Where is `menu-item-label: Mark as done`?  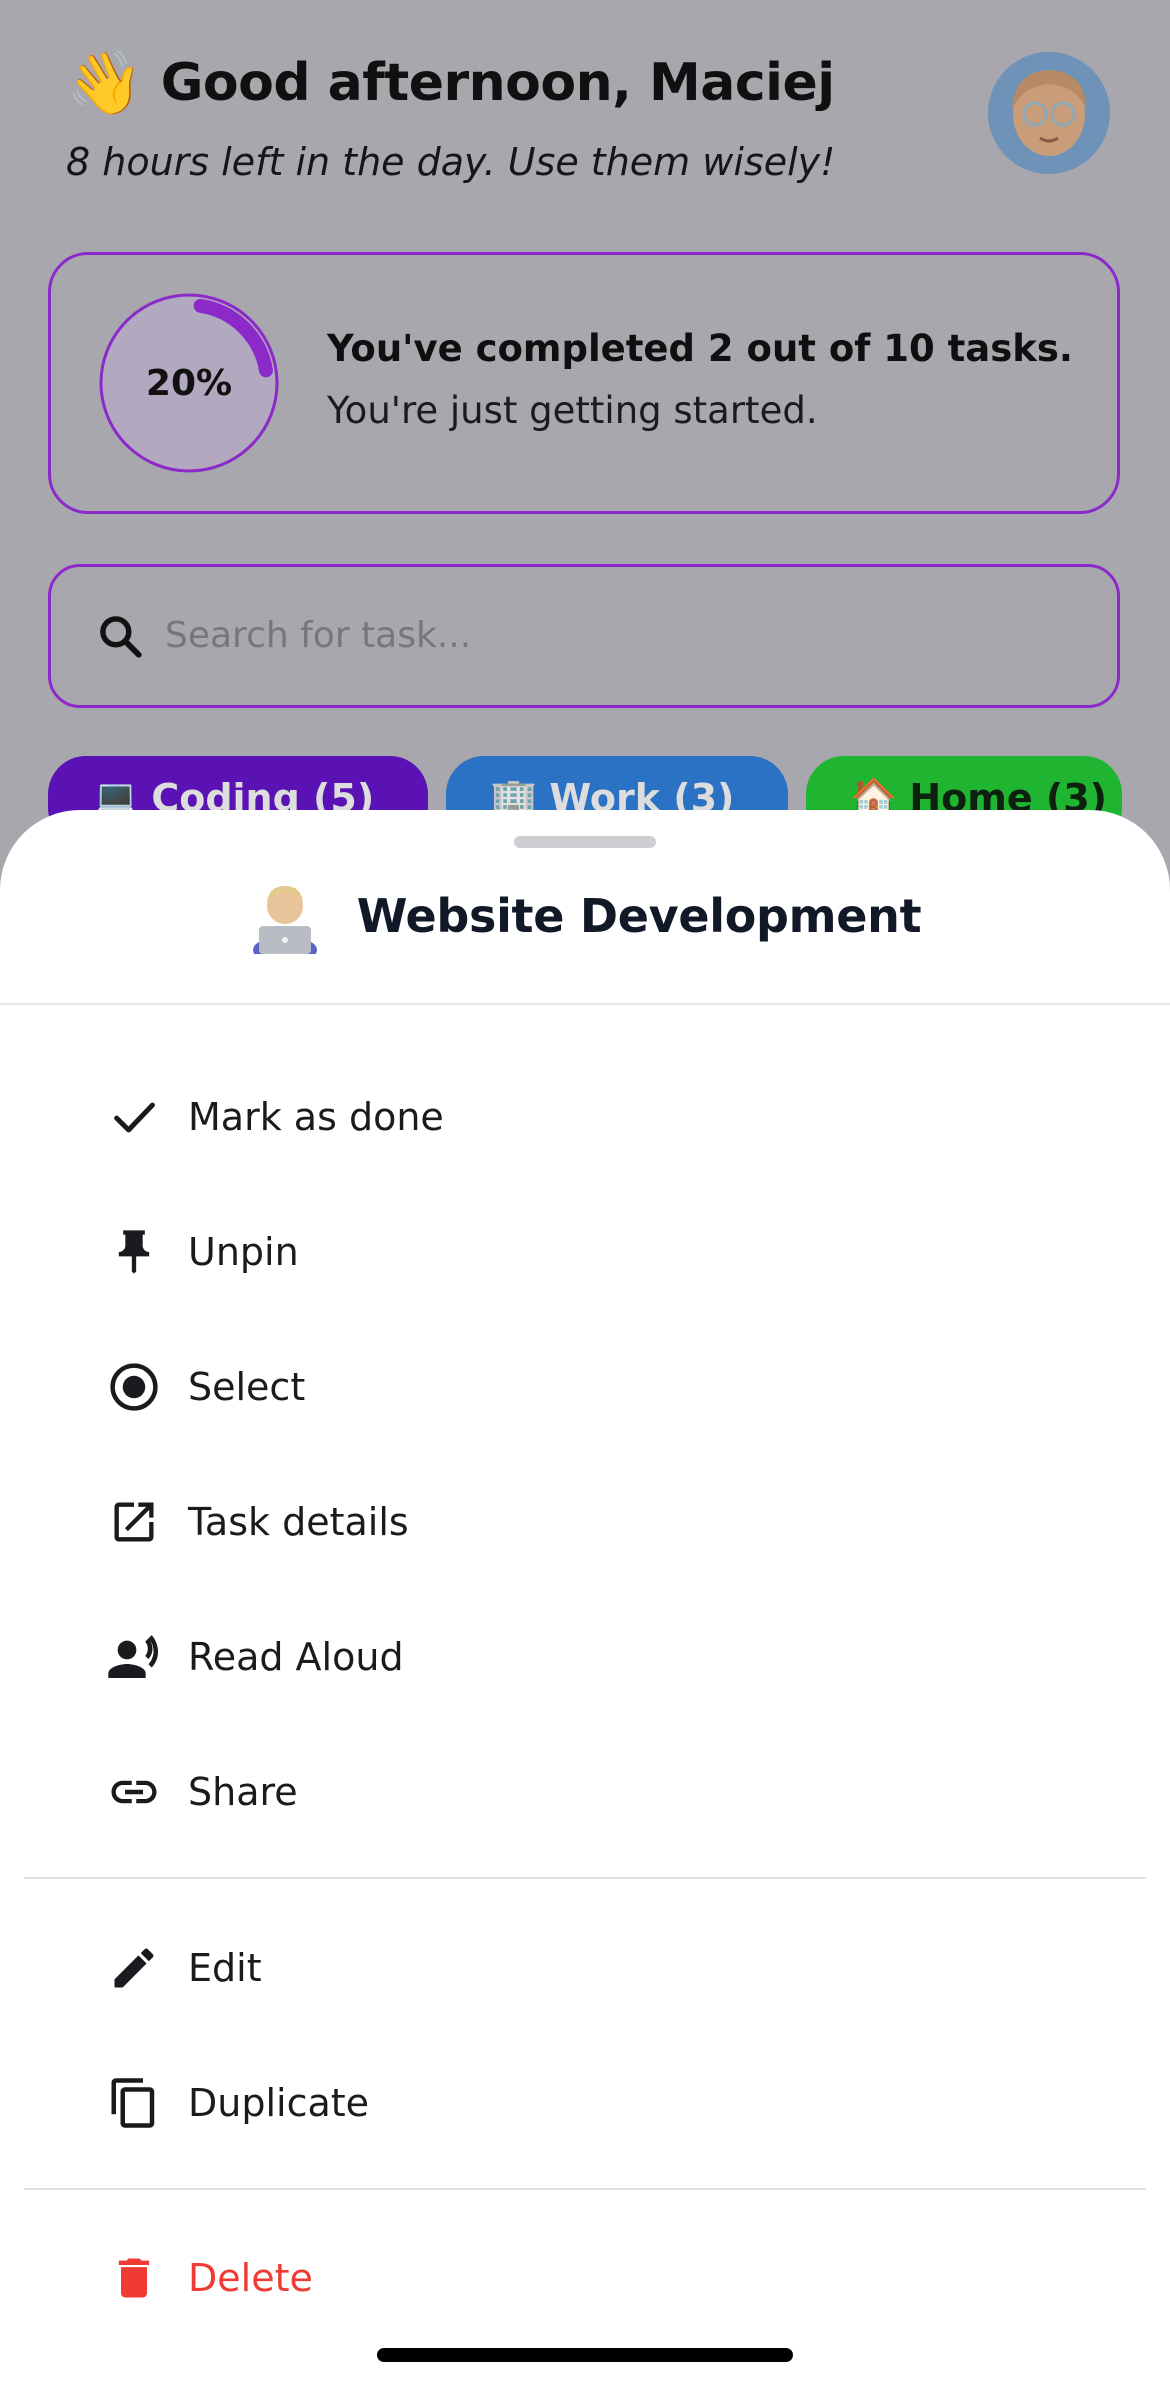
menu-item-label: Mark as done is located at coordinates (316, 1117).